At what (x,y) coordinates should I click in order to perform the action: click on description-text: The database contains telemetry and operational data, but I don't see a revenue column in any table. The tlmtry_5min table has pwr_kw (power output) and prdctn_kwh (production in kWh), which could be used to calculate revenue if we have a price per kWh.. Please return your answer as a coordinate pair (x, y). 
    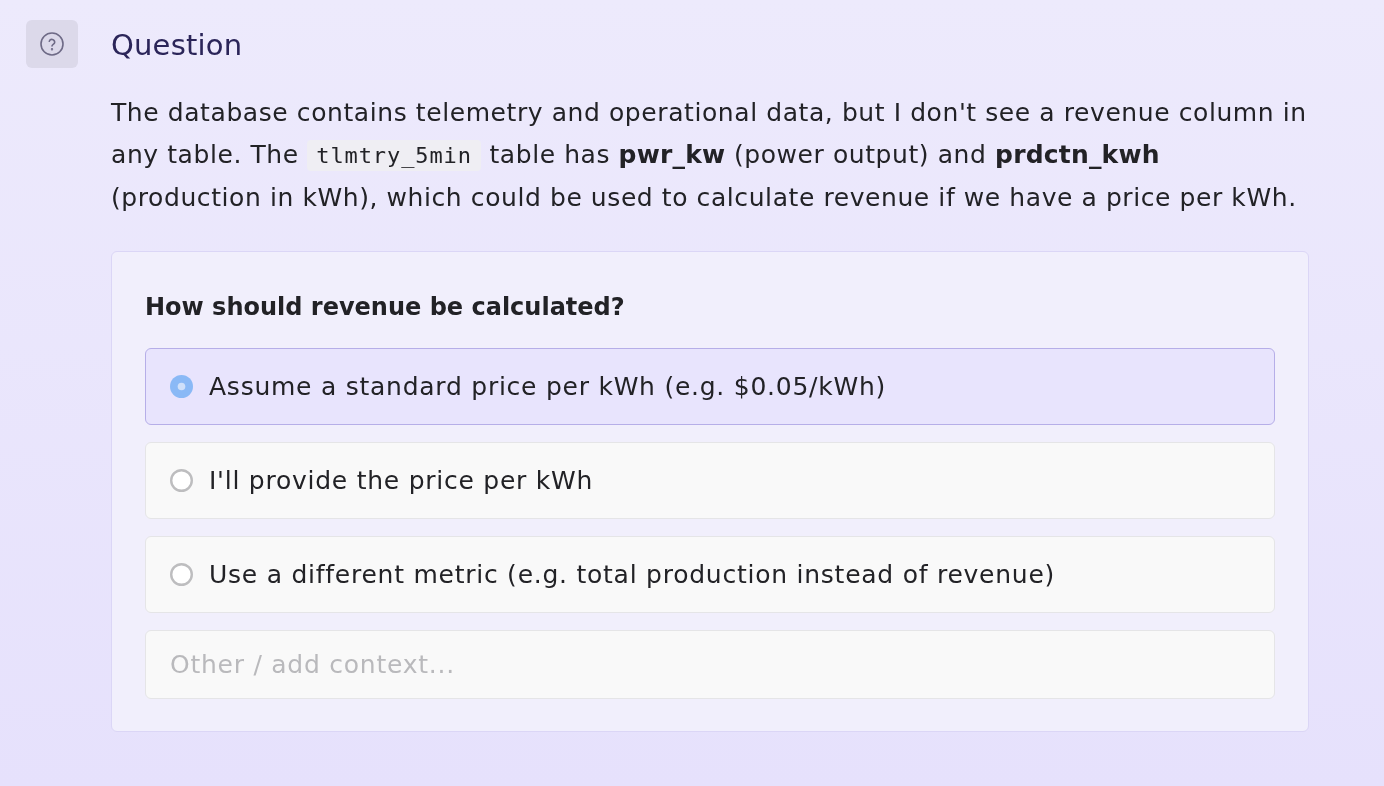
    Looking at the image, I should click on (709, 155).